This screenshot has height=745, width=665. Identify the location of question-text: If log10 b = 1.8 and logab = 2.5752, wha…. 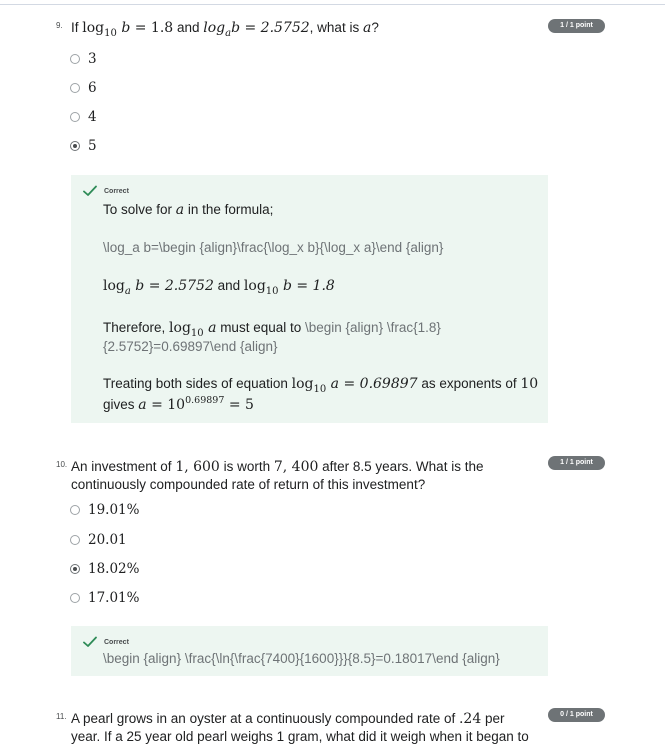
(225, 29).